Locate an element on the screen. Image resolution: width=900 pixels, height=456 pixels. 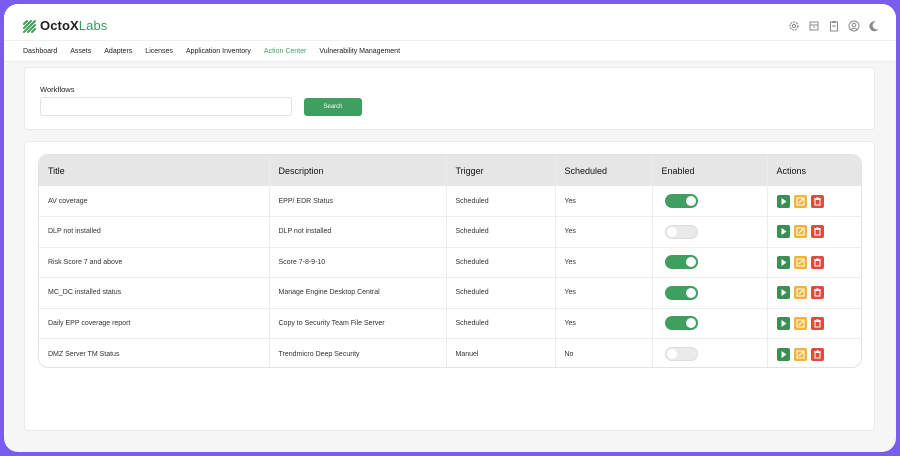
cell-description: Manage Engine Desktop Central is located at coordinates (358, 292).